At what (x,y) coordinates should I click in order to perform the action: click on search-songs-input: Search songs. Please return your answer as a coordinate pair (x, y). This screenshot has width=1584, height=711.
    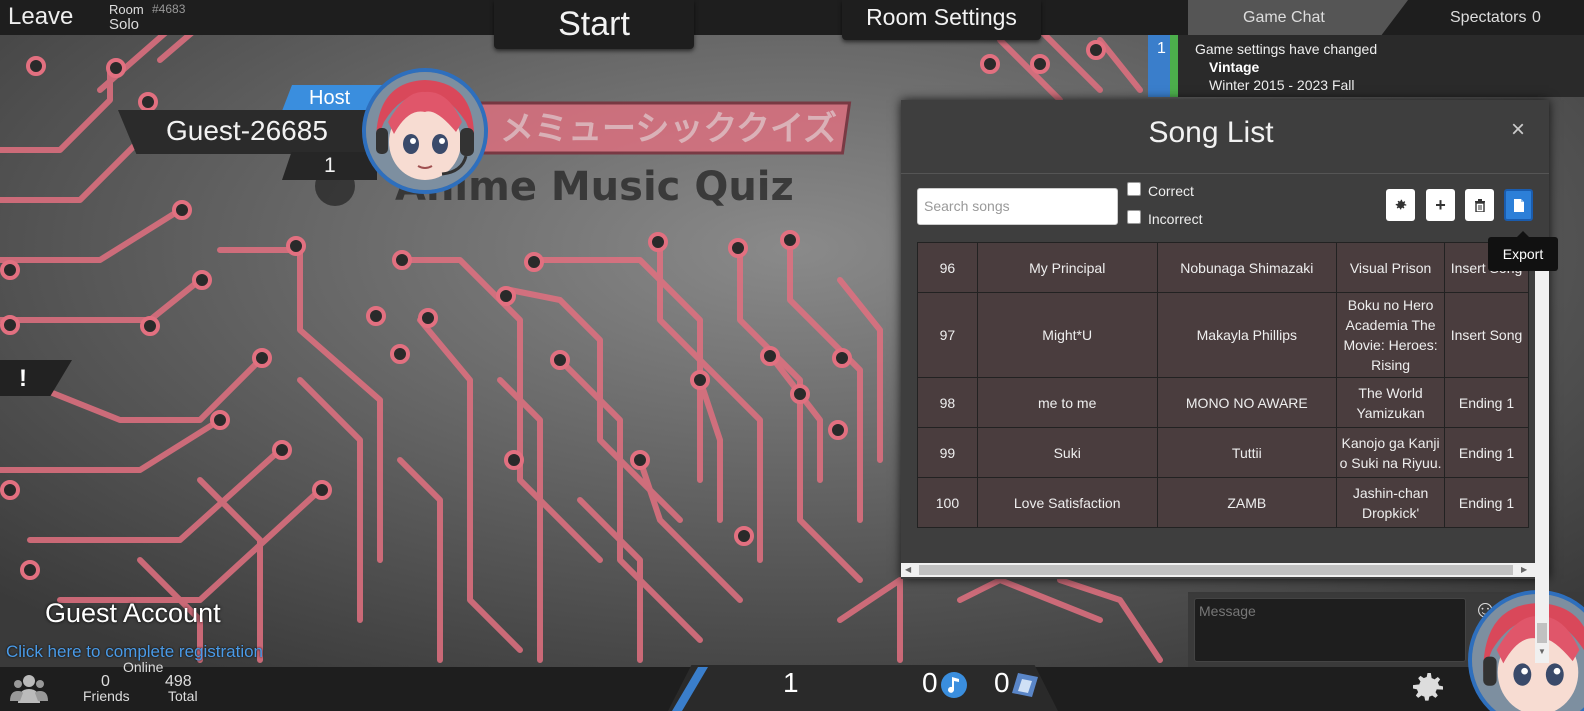
    Looking at the image, I should click on (1017, 206).